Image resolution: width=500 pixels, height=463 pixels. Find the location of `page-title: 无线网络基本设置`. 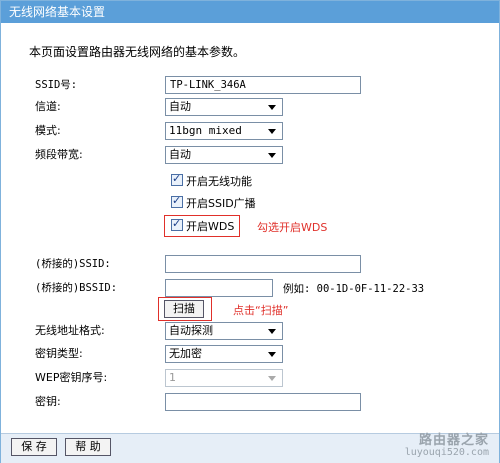

page-title: 无线网络基本设置 is located at coordinates (250, 12).